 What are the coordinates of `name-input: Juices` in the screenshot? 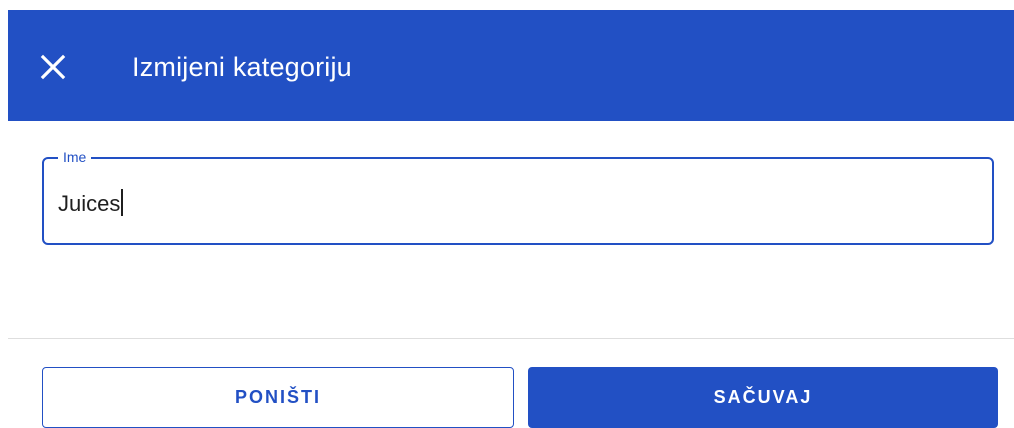 It's located at (91, 203).